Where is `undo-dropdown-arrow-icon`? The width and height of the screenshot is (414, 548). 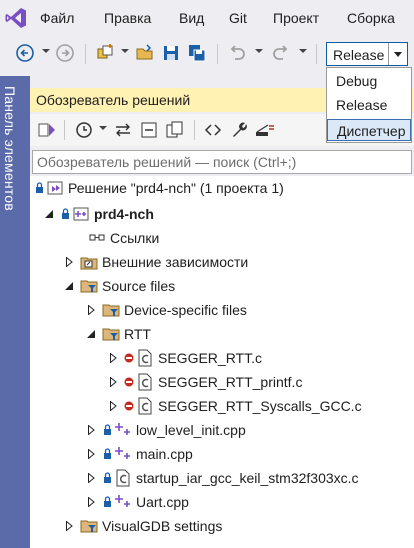 undo-dropdown-arrow-icon is located at coordinates (259, 51).